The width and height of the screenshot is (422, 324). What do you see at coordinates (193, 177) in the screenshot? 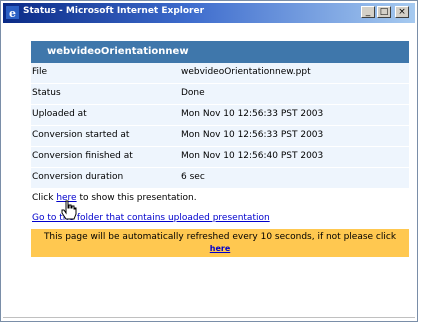
I see `row-value: 6 sec` at bounding box center [193, 177].